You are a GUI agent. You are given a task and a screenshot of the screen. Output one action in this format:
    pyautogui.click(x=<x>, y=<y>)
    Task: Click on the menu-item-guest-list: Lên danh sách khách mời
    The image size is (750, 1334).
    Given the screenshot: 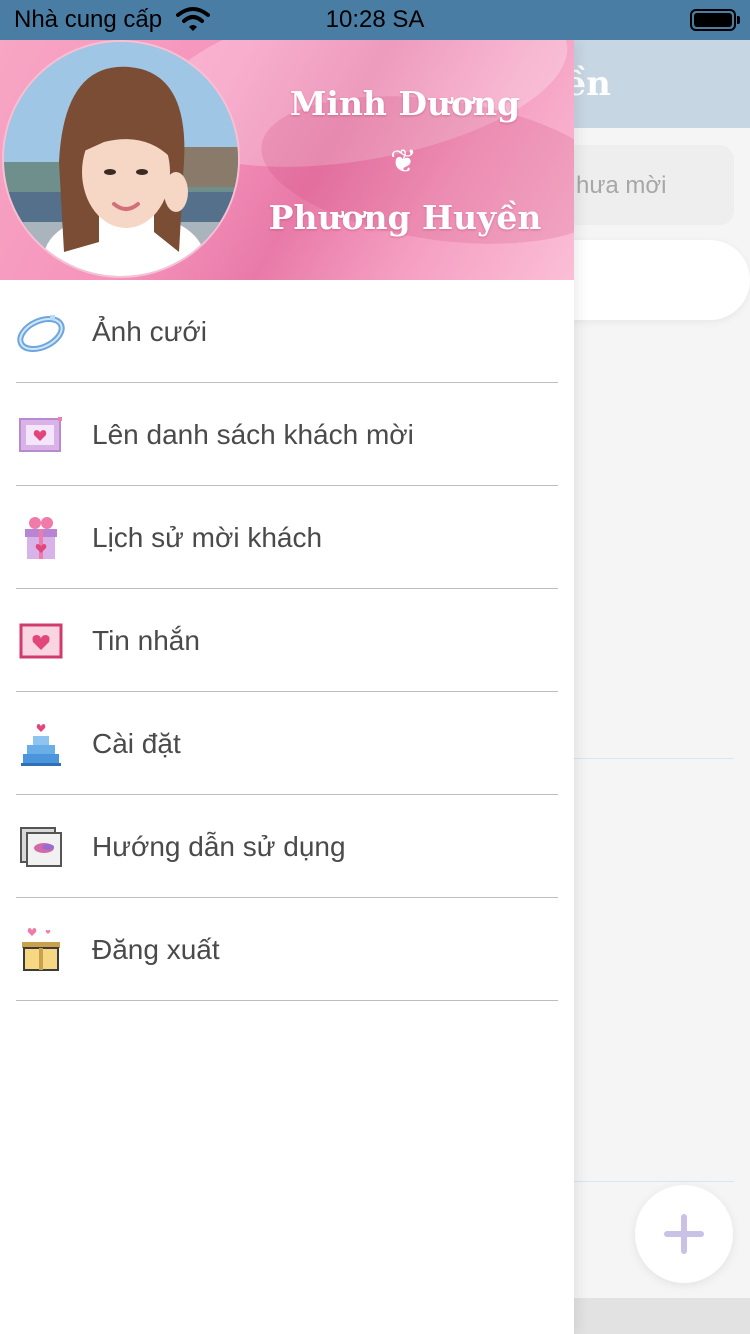 What is the action you would take?
    pyautogui.click(x=287, y=434)
    